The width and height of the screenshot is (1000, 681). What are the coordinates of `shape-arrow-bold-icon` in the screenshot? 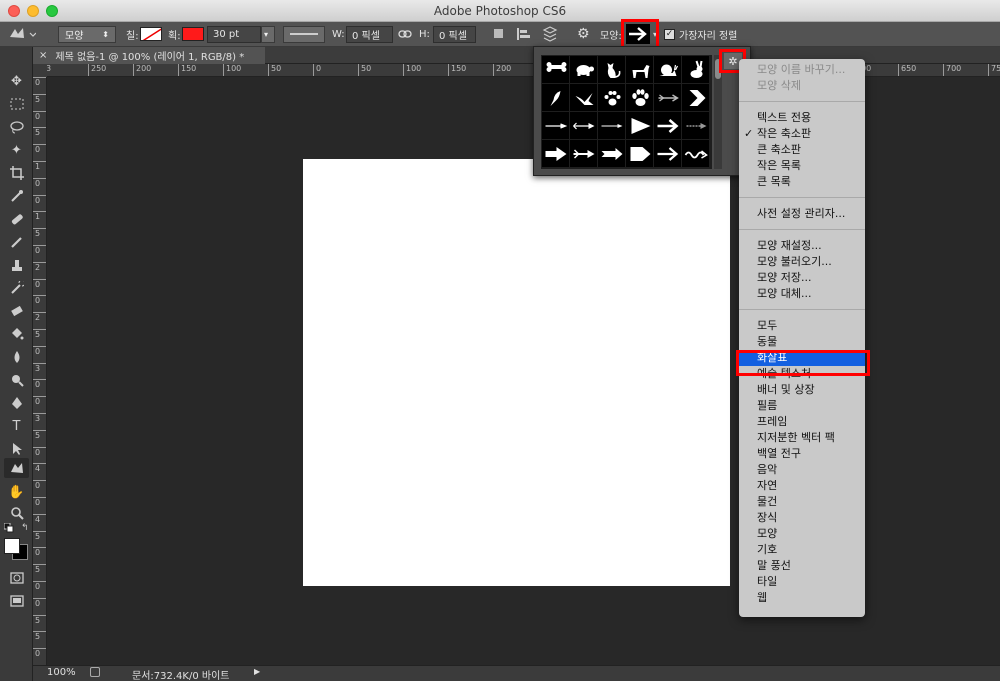 It's located at (667, 125).